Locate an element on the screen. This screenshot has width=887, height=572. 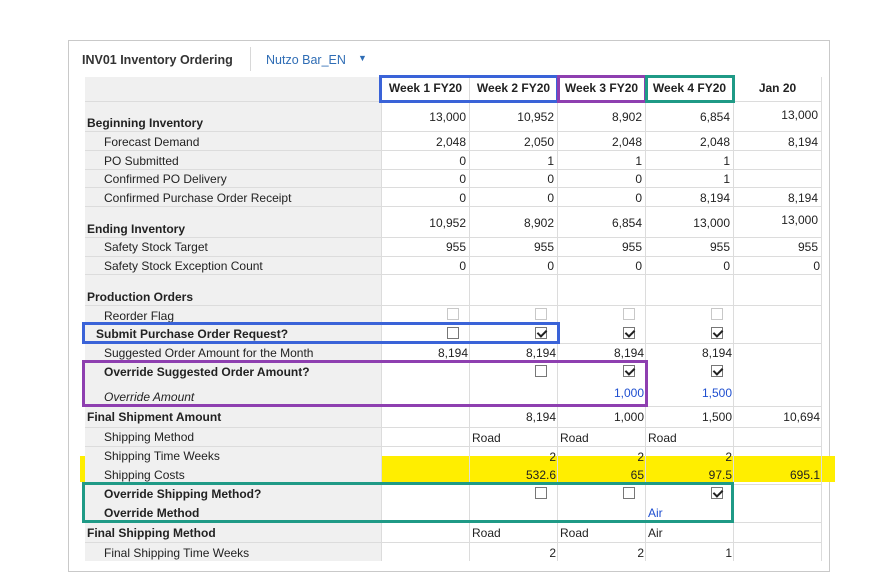
cell-value: 1,000 is located at coordinates (604, 417).